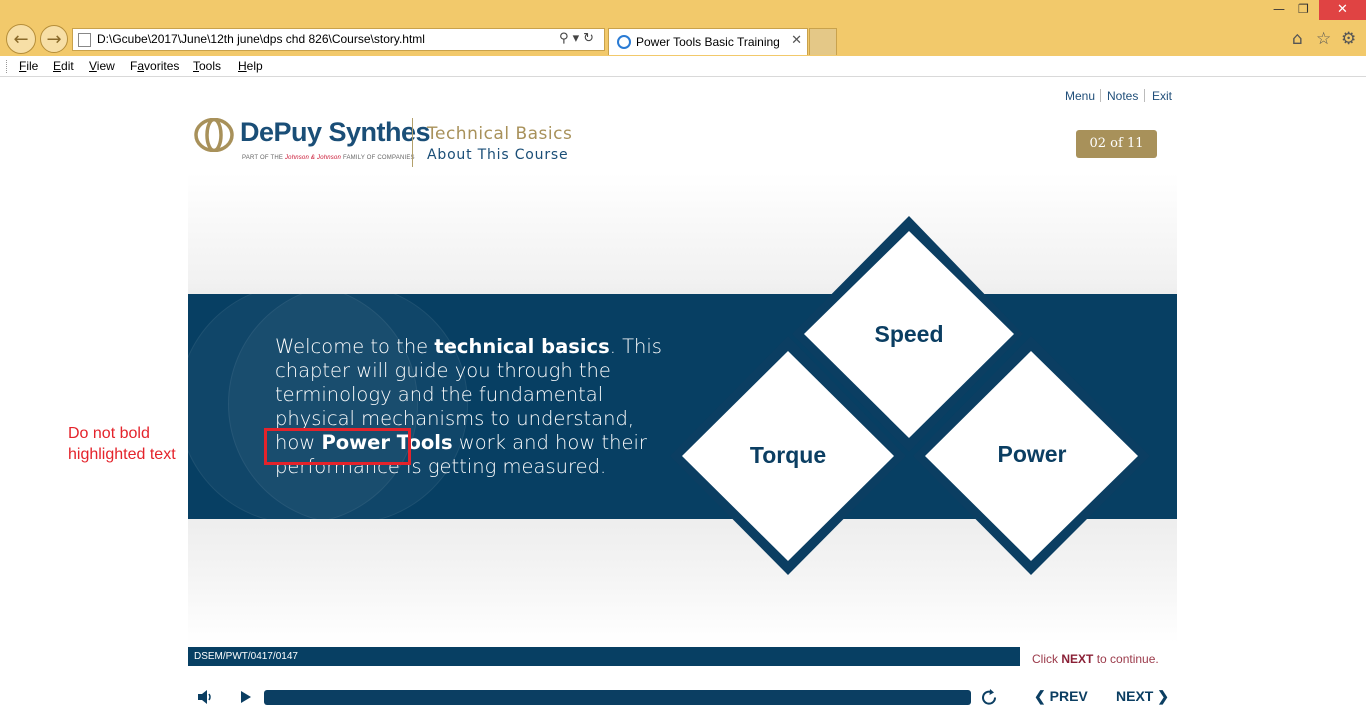 The image size is (1366, 728). What do you see at coordinates (205, 697) in the screenshot?
I see `volume-icon` at bounding box center [205, 697].